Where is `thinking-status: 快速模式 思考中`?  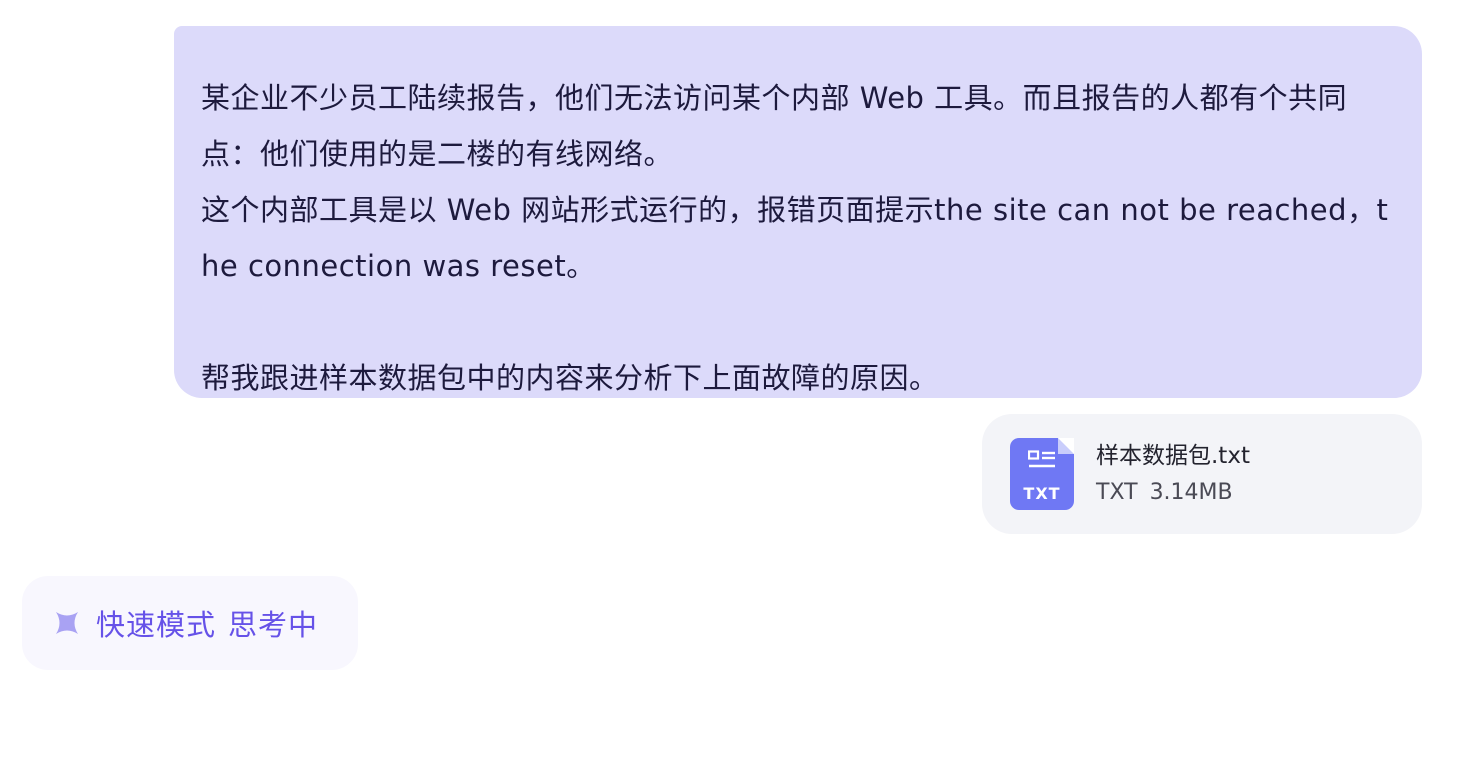 thinking-status: 快速模式 思考中 is located at coordinates (190, 623).